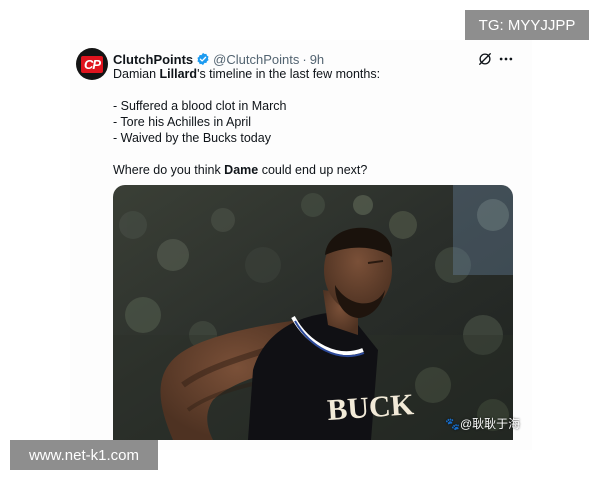 The height and width of the screenshot is (480, 600). I want to click on author-handle: @ClutchPoints, so click(256, 59).